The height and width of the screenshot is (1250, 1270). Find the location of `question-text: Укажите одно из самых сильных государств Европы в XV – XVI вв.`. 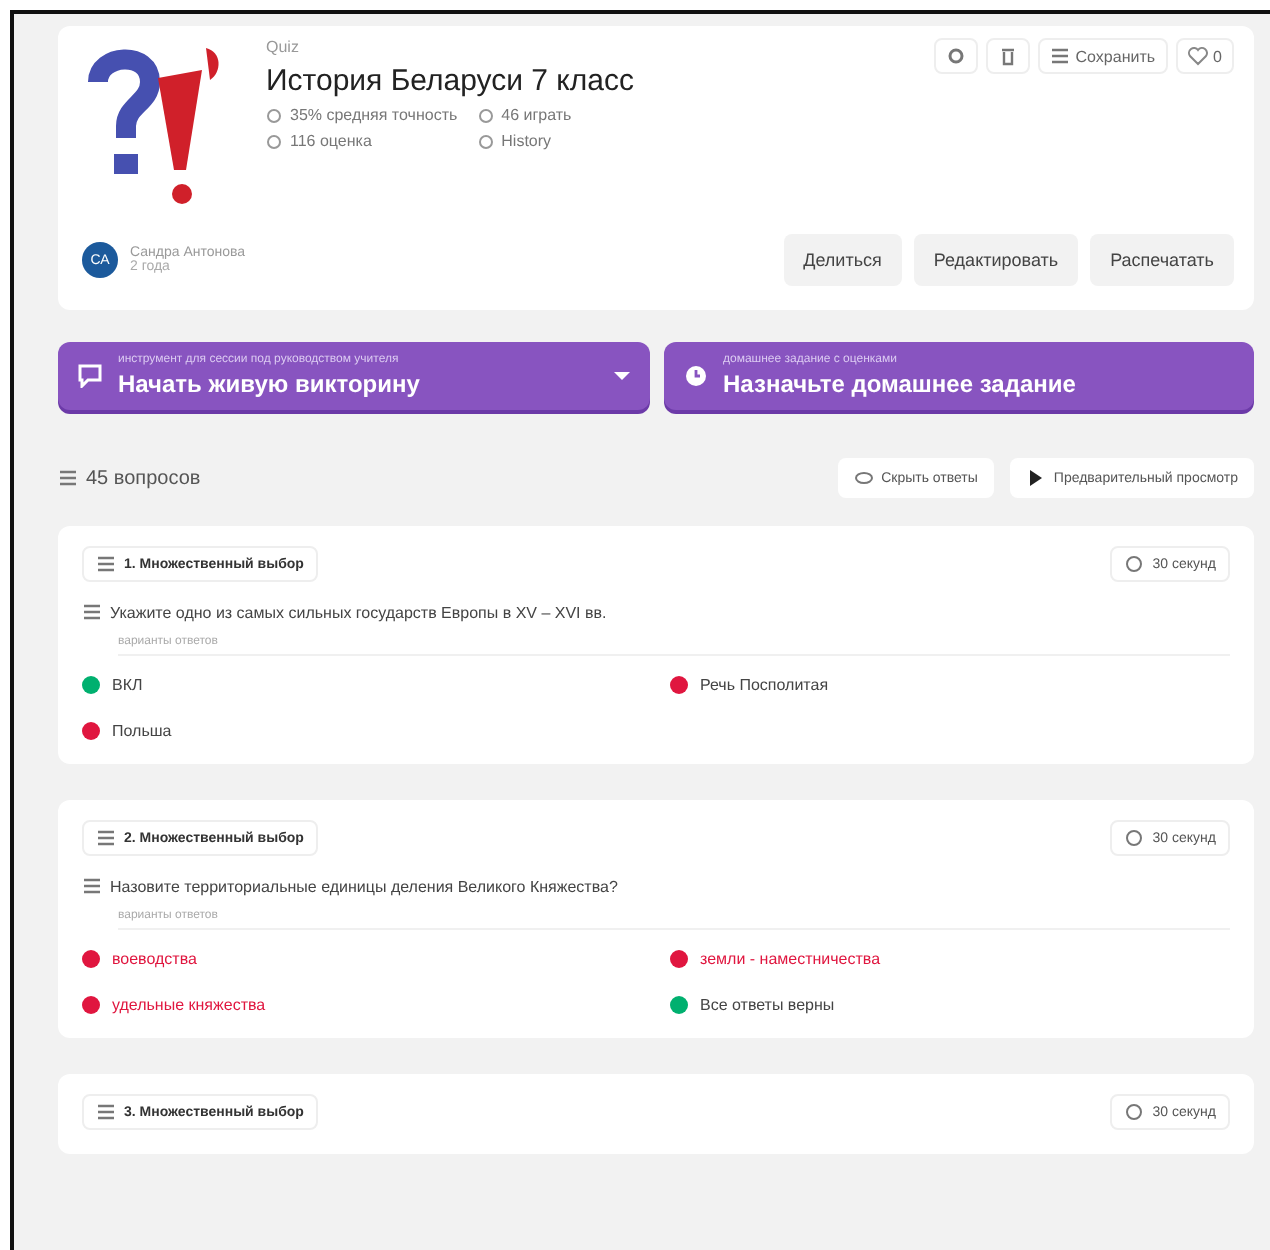

question-text: Укажите одно из самых сильных государств Европы в XV – XVI вв. is located at coordinates (358, 612).